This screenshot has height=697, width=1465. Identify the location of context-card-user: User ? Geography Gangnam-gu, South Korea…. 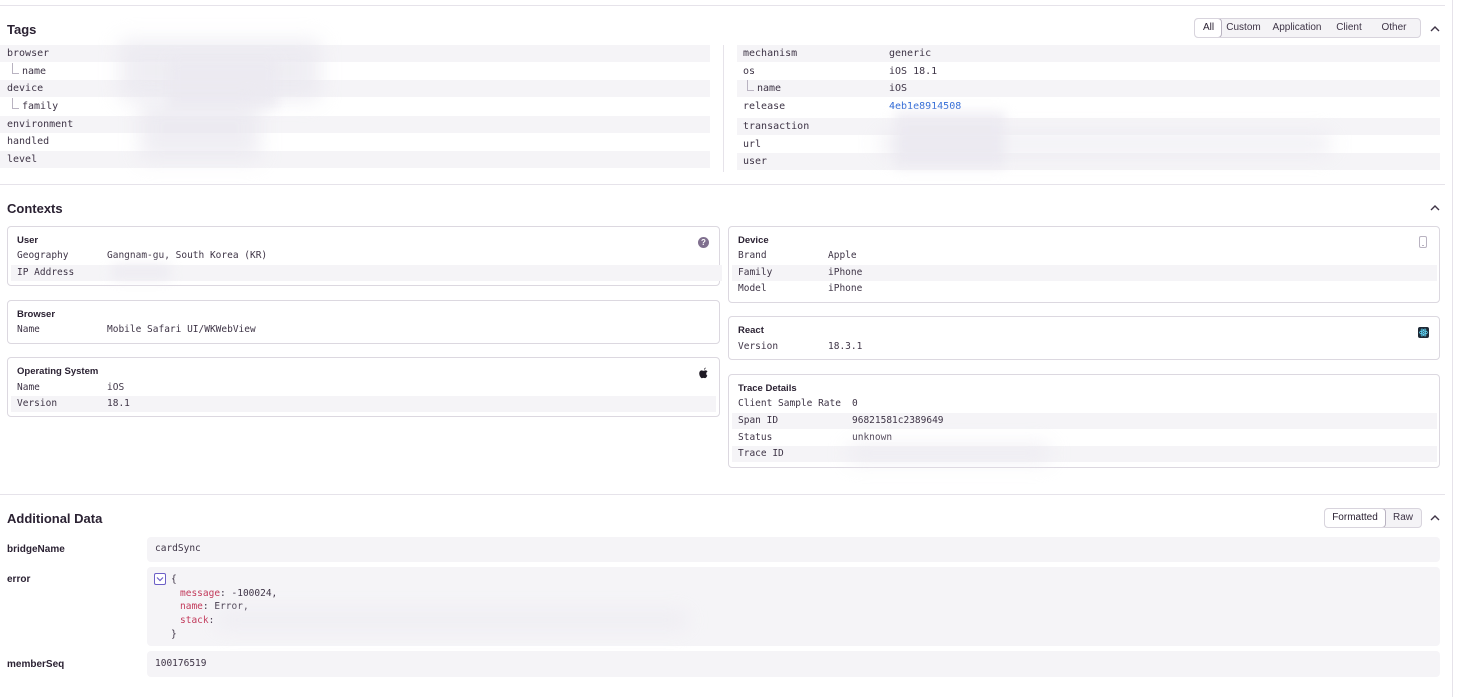
(364, 256).